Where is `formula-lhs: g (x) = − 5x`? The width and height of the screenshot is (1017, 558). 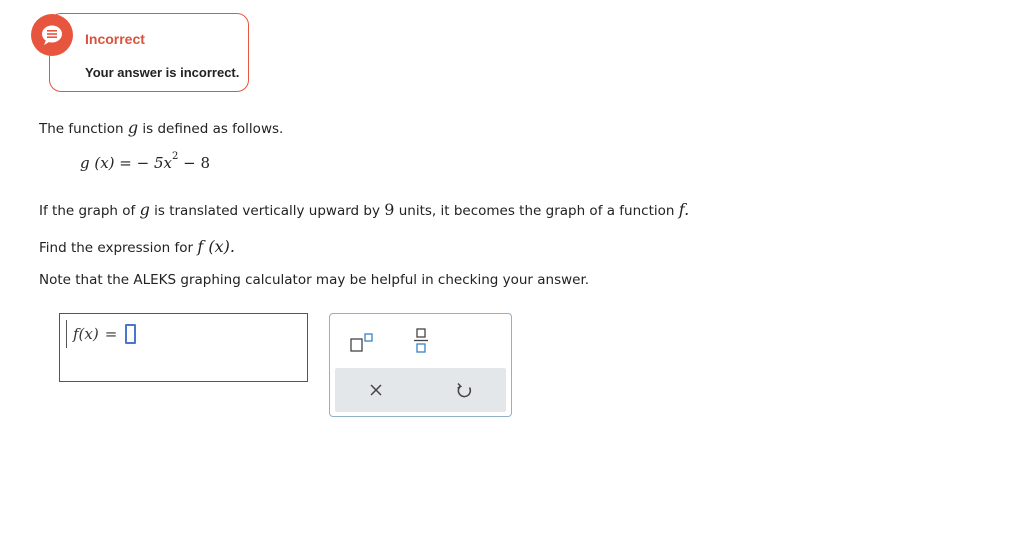 formula-lhs: g (x) = − 5x is located at coordinates (126, 163).